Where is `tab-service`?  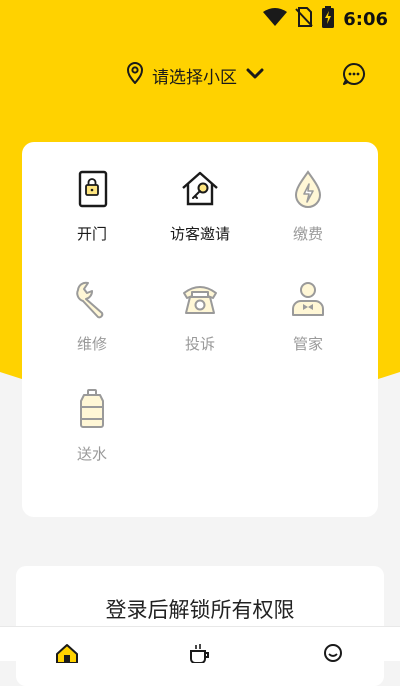 tab-service is located at coordinates (200, 653).